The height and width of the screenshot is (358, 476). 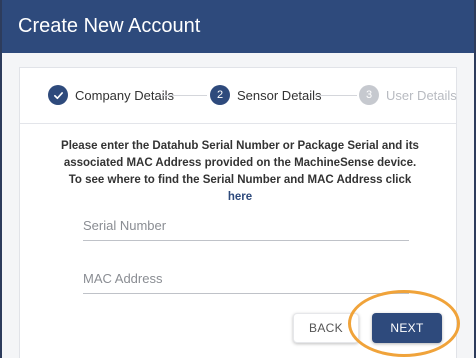 I want to click on mac-address-input, so click(x=246, y=278).